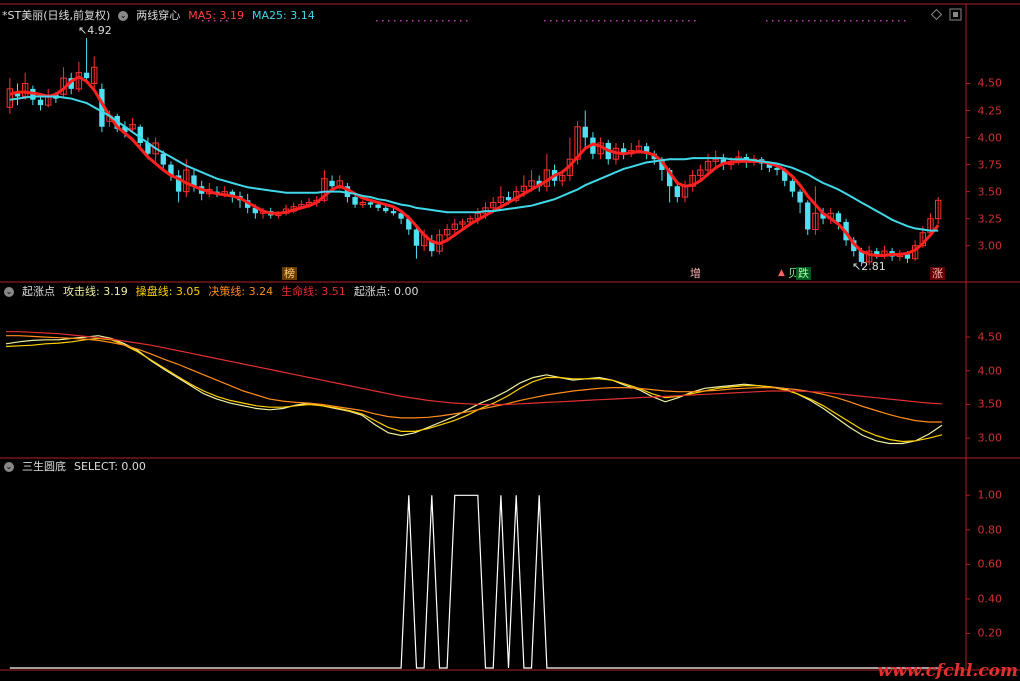 The width and height of the screenshot is (1020, 681). I want to click on y-tick-label: 0.60, so click(990, 564).